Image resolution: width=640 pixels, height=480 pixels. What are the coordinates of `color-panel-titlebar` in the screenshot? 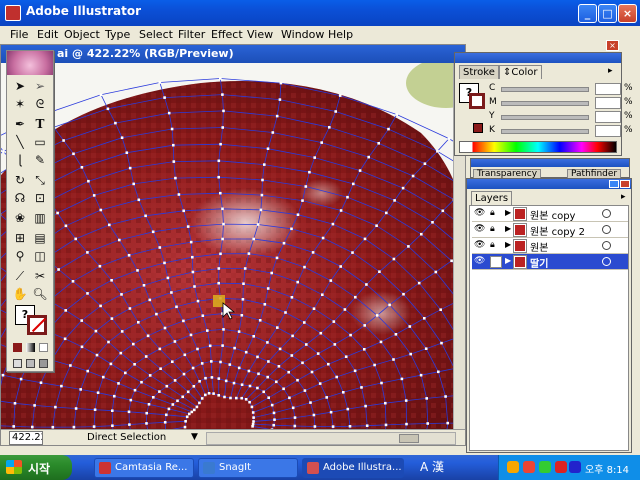 It's located at (538, 58).